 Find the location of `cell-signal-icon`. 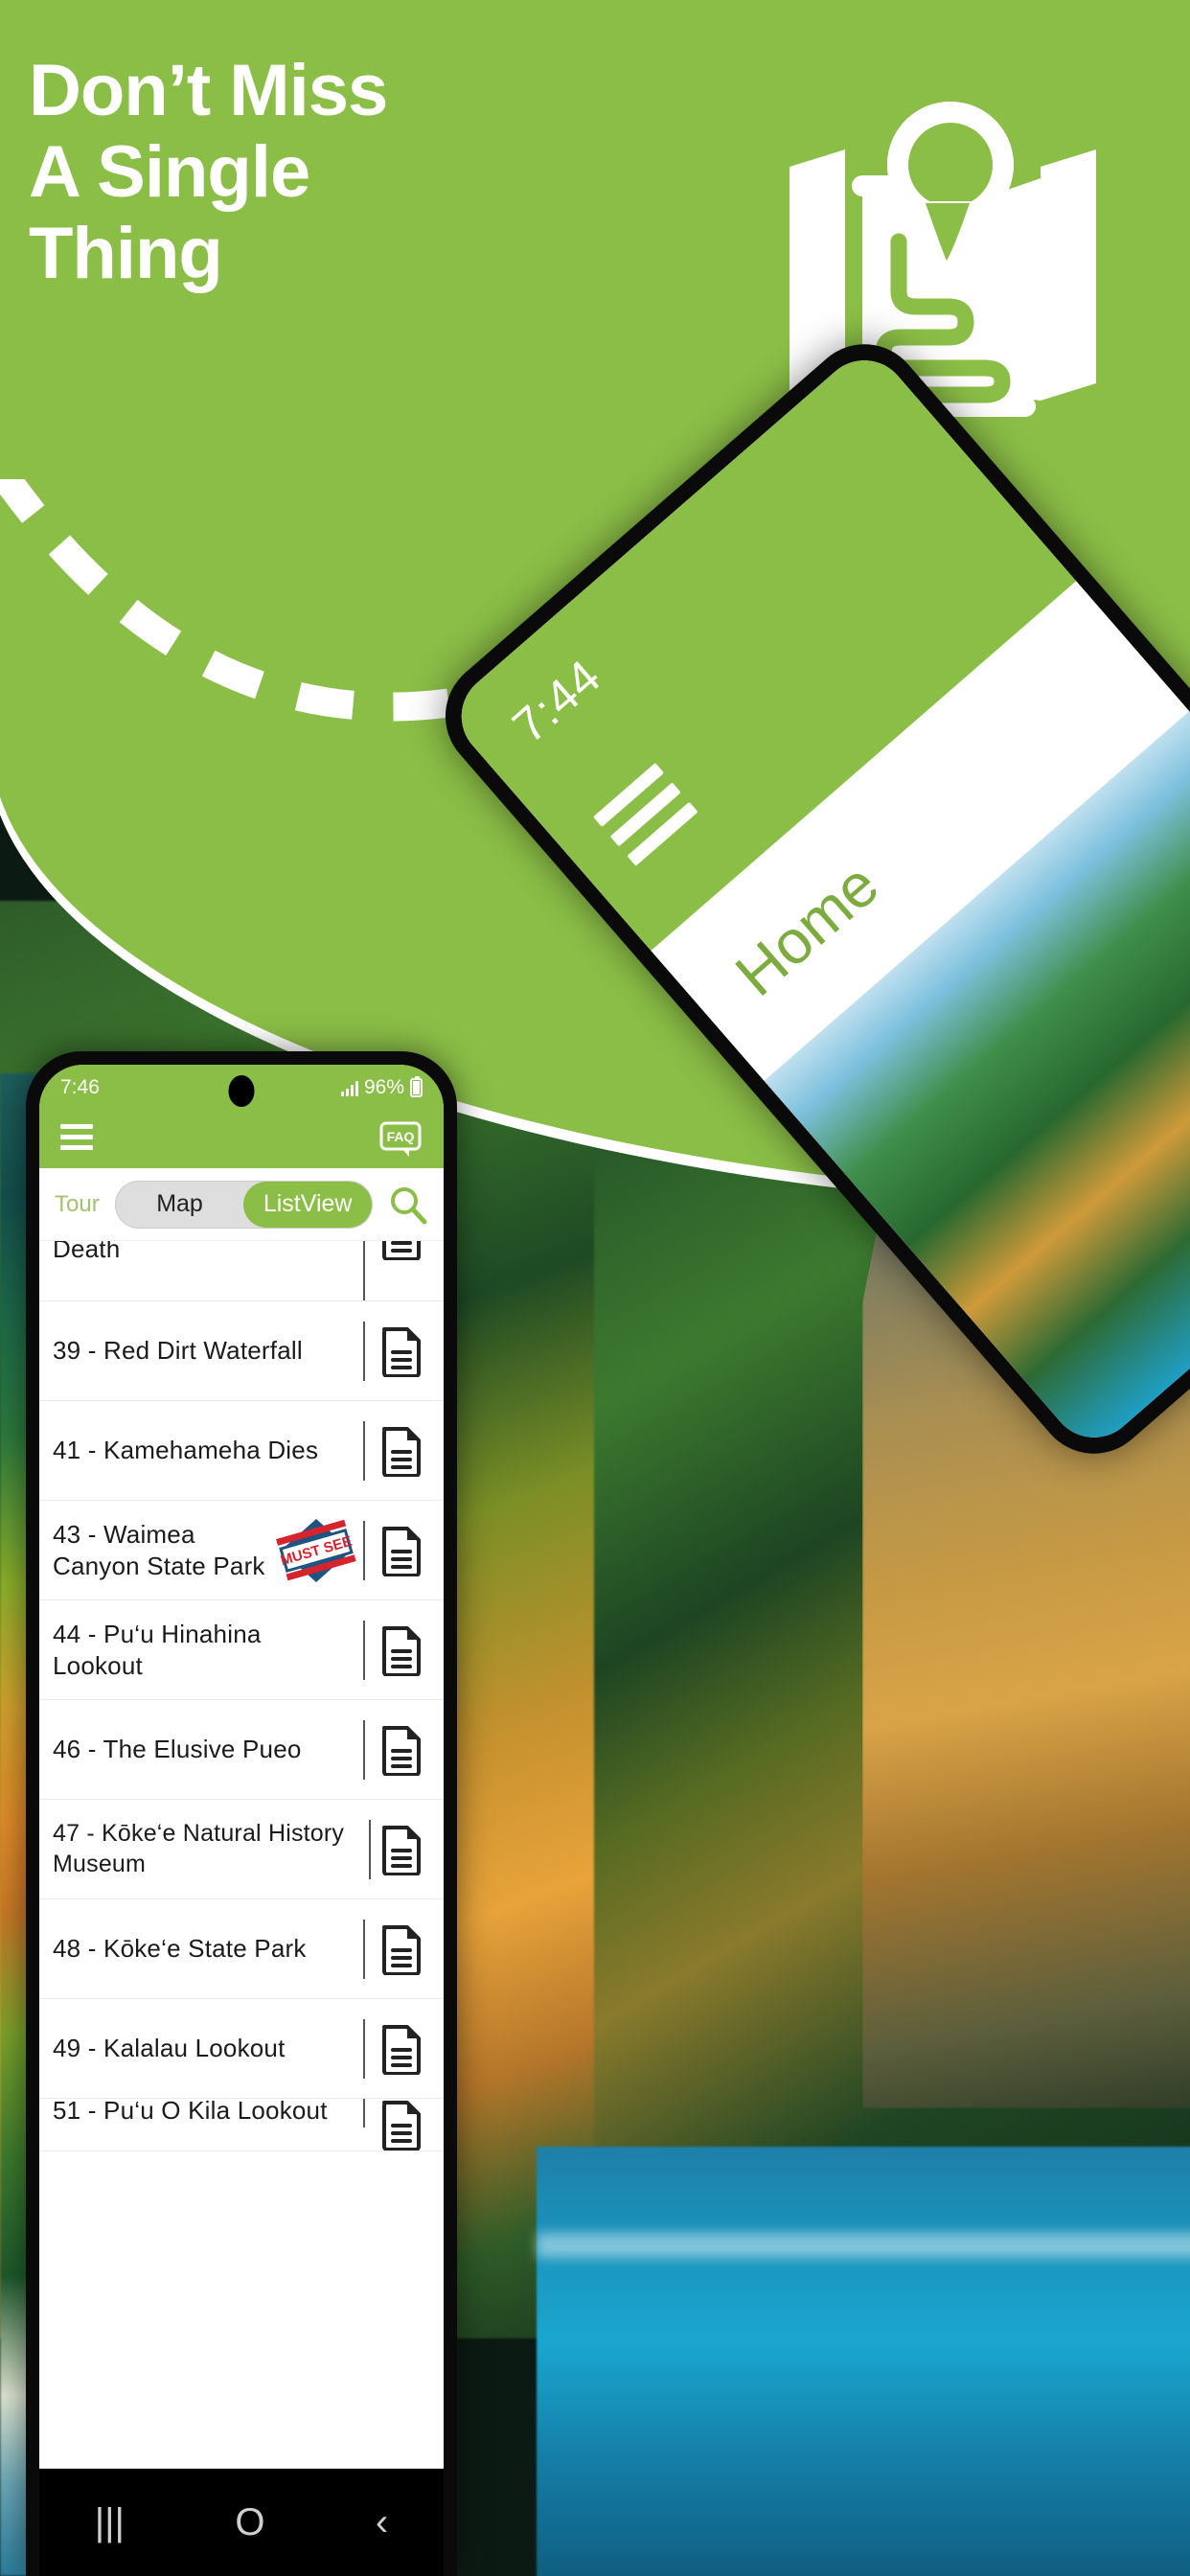

cell-signal-icon is located at coordinates (349, 1088).